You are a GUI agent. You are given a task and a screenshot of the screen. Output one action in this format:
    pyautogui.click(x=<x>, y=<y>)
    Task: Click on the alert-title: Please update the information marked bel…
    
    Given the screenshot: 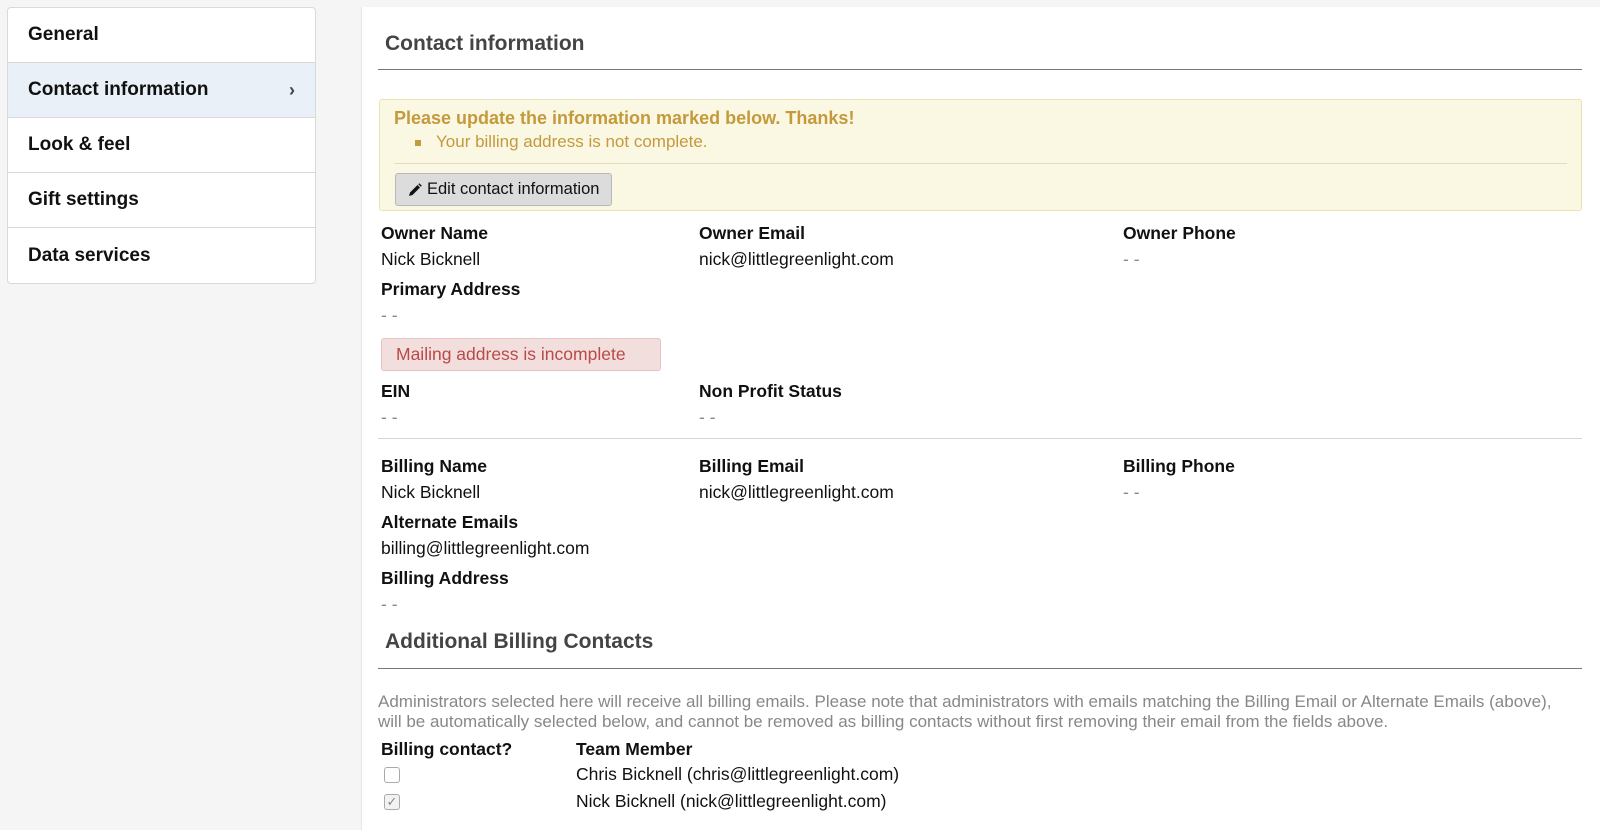 What is the action you would take?
    pyautogui.click(x=624, y=118)
    